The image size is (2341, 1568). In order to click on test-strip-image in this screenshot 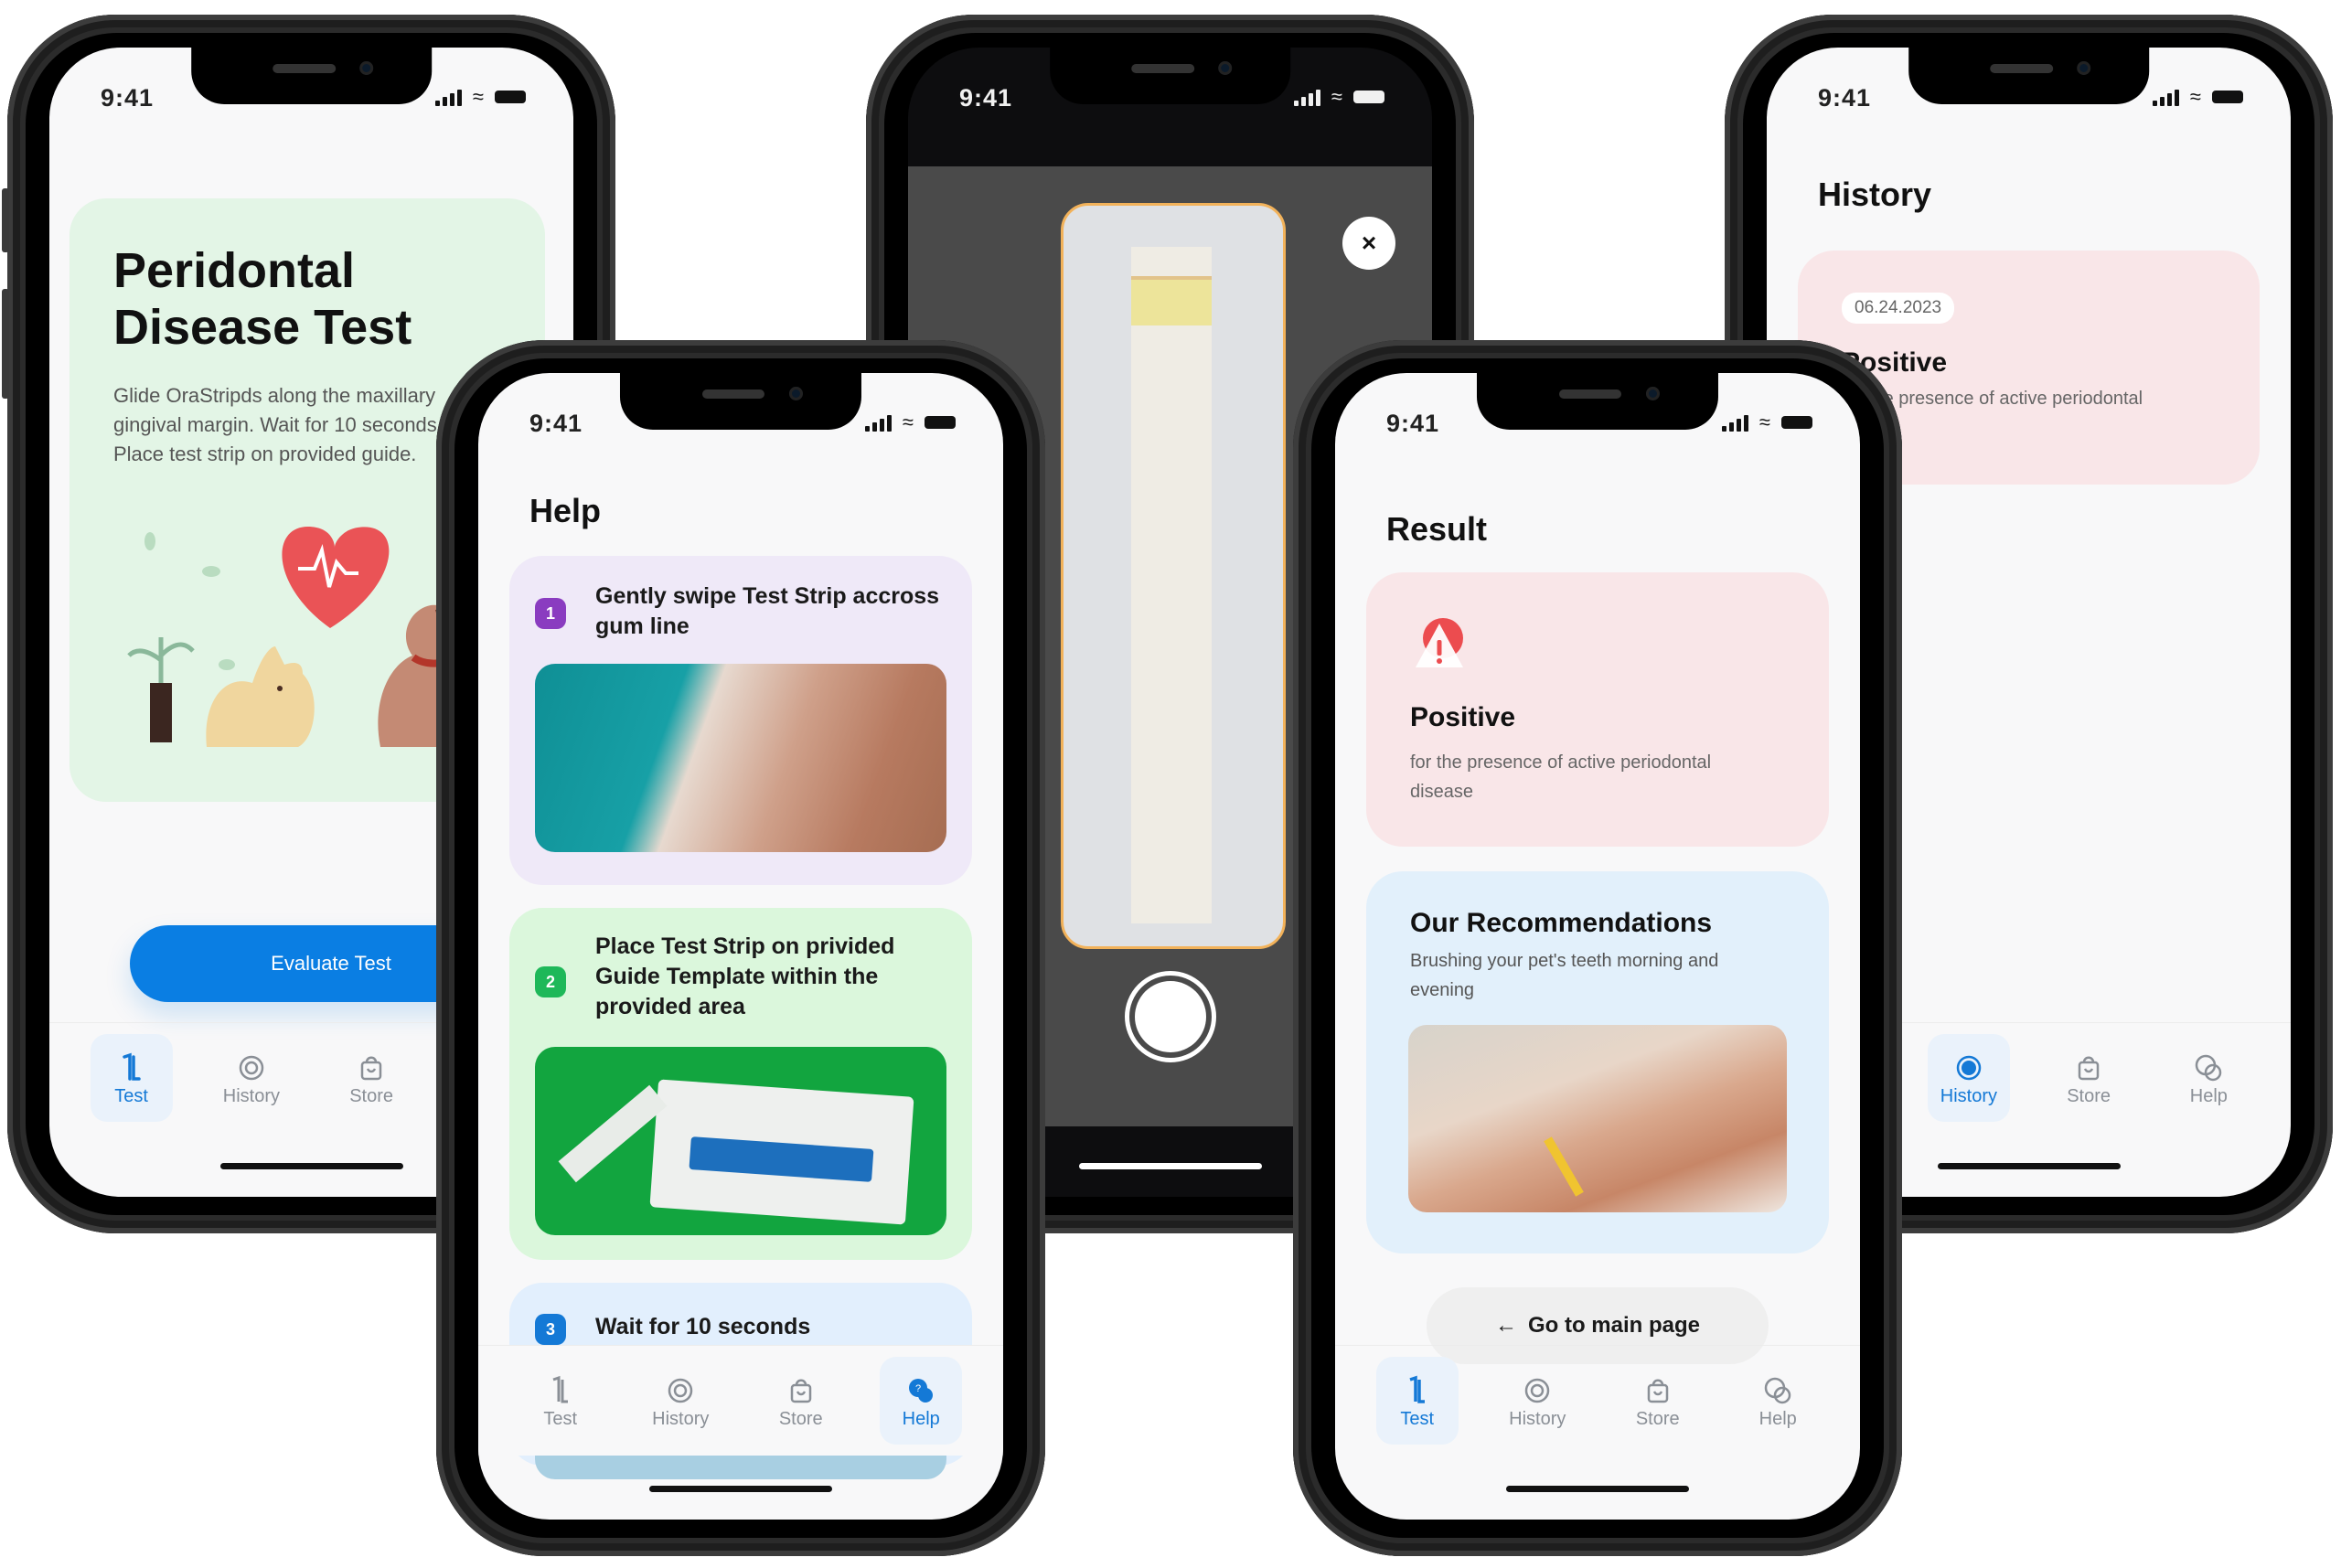, I will do `click(1171, 585)`.